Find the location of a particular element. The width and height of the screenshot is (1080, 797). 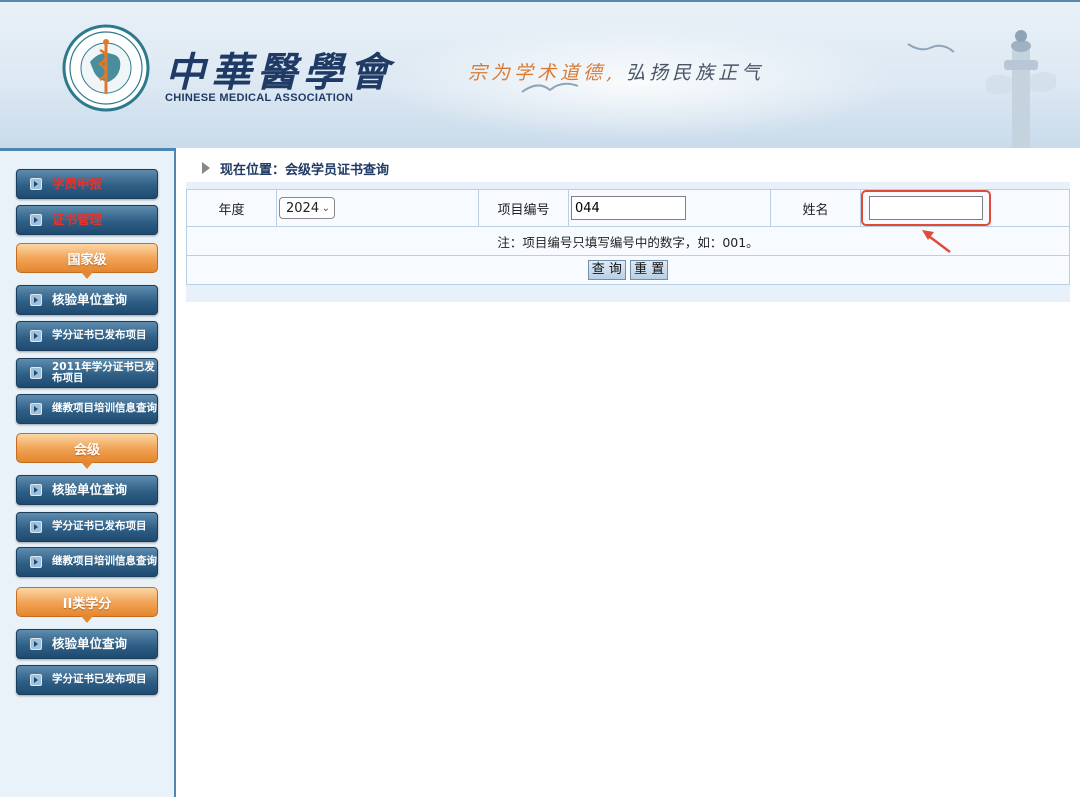

year-select: 2024 ⌄ is located at coordinates (307, 208).